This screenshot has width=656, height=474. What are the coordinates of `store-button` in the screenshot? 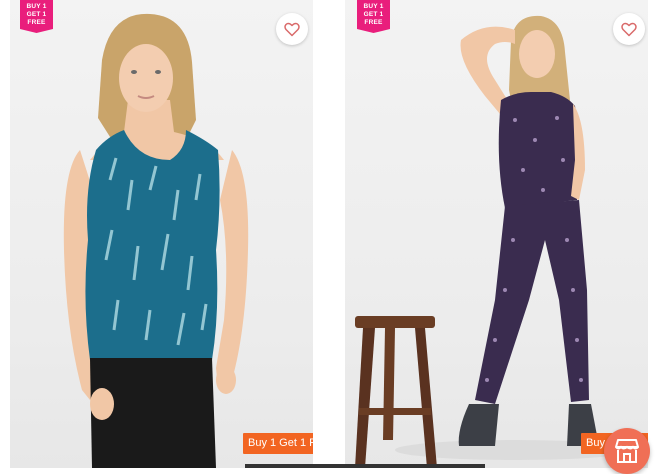 It's located at (627, 451).